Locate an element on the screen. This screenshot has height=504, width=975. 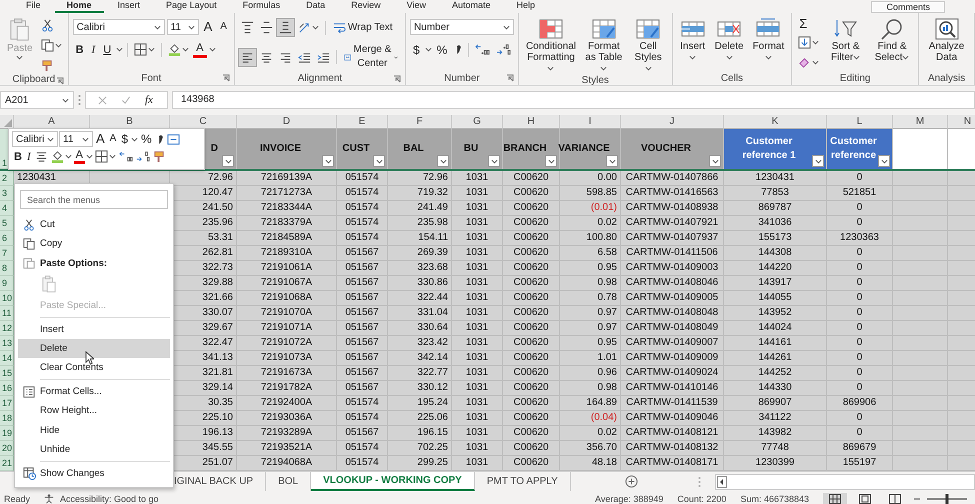
row-header: 14 is located at coordinates (7, 358).